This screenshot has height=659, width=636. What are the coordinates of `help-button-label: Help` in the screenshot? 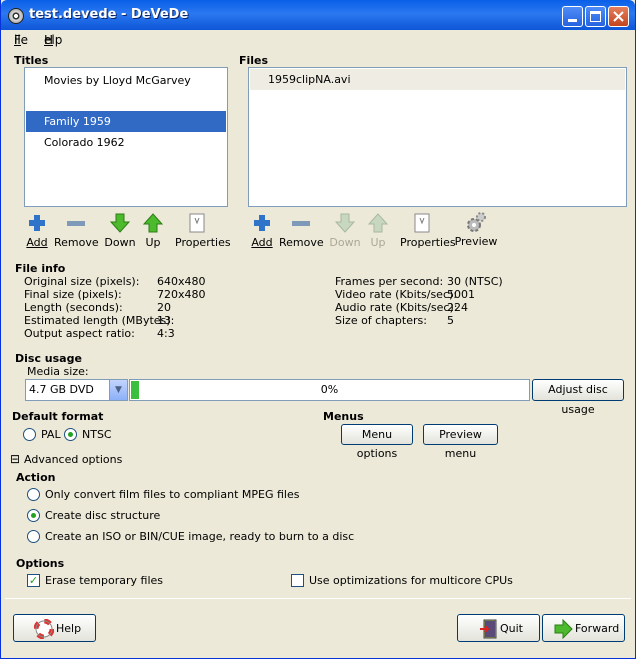 It's located at (69, 628).